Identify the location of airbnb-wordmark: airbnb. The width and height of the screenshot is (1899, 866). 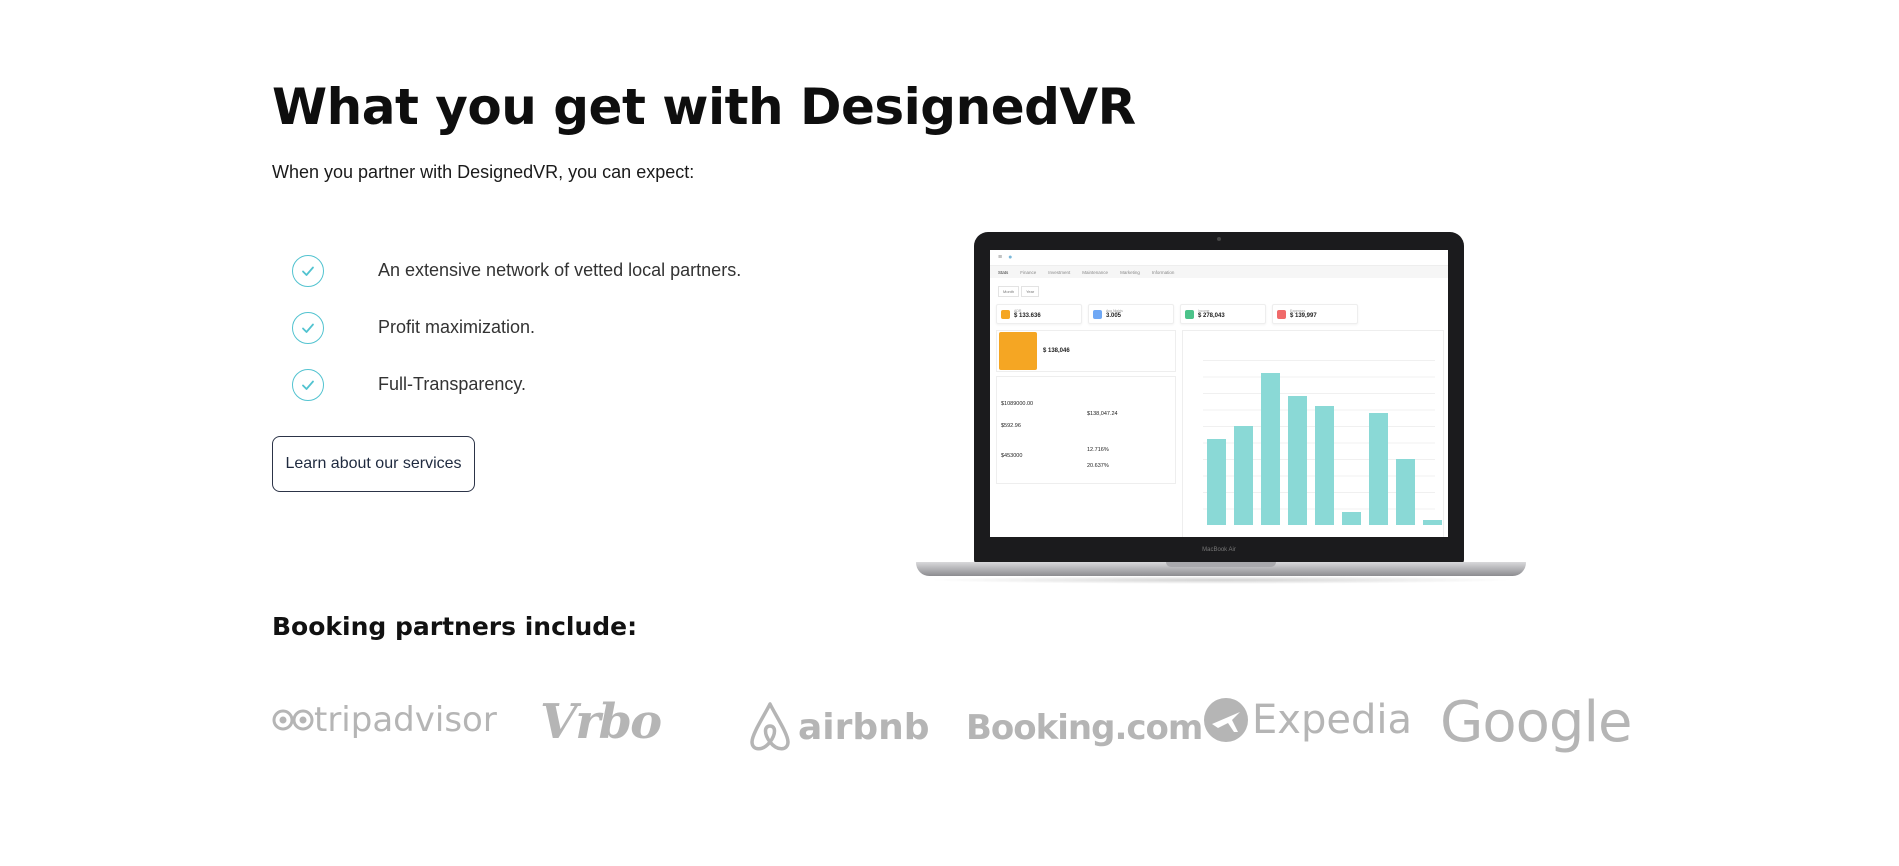
(864, 727).